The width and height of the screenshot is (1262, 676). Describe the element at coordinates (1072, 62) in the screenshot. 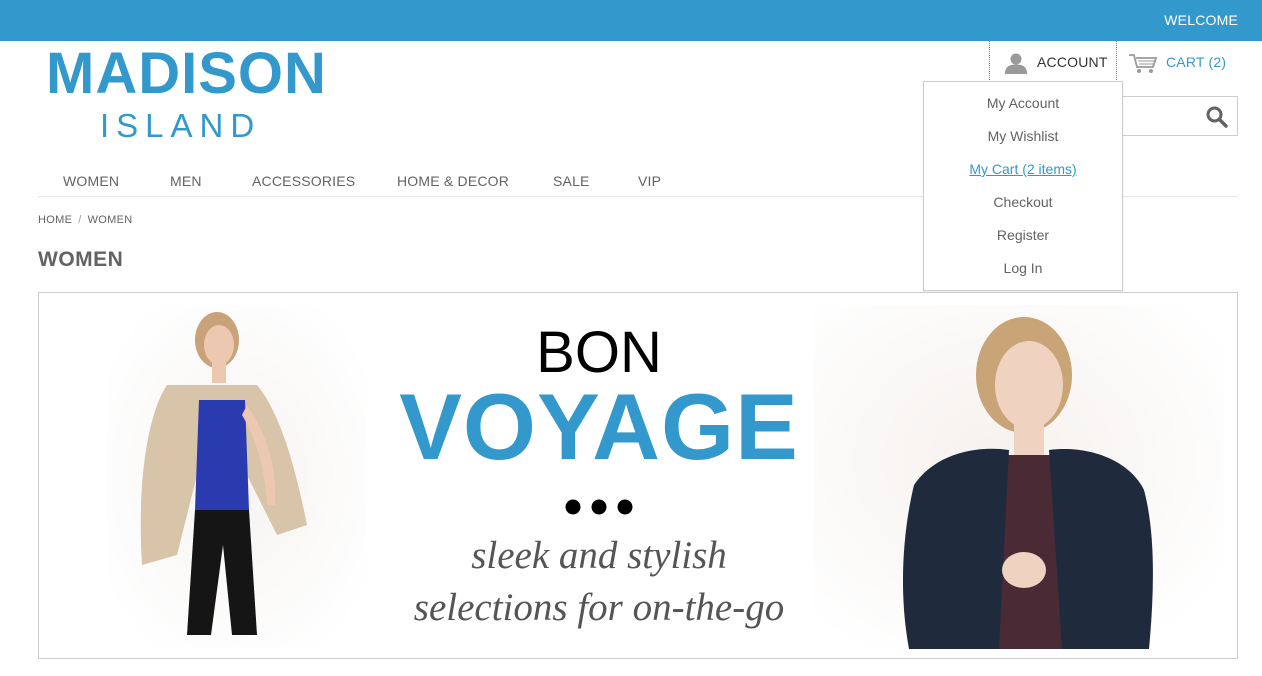

I see `account-label: ACCOUNT` at that location.